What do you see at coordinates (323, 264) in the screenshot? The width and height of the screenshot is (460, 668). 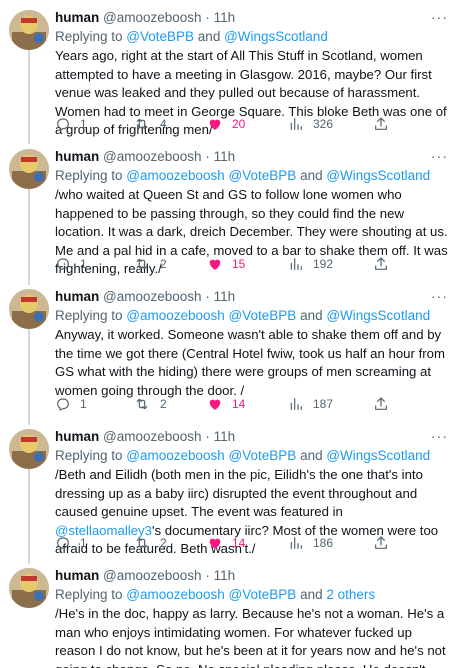 I see `views-count: 192` at bounding box center [323, 264].